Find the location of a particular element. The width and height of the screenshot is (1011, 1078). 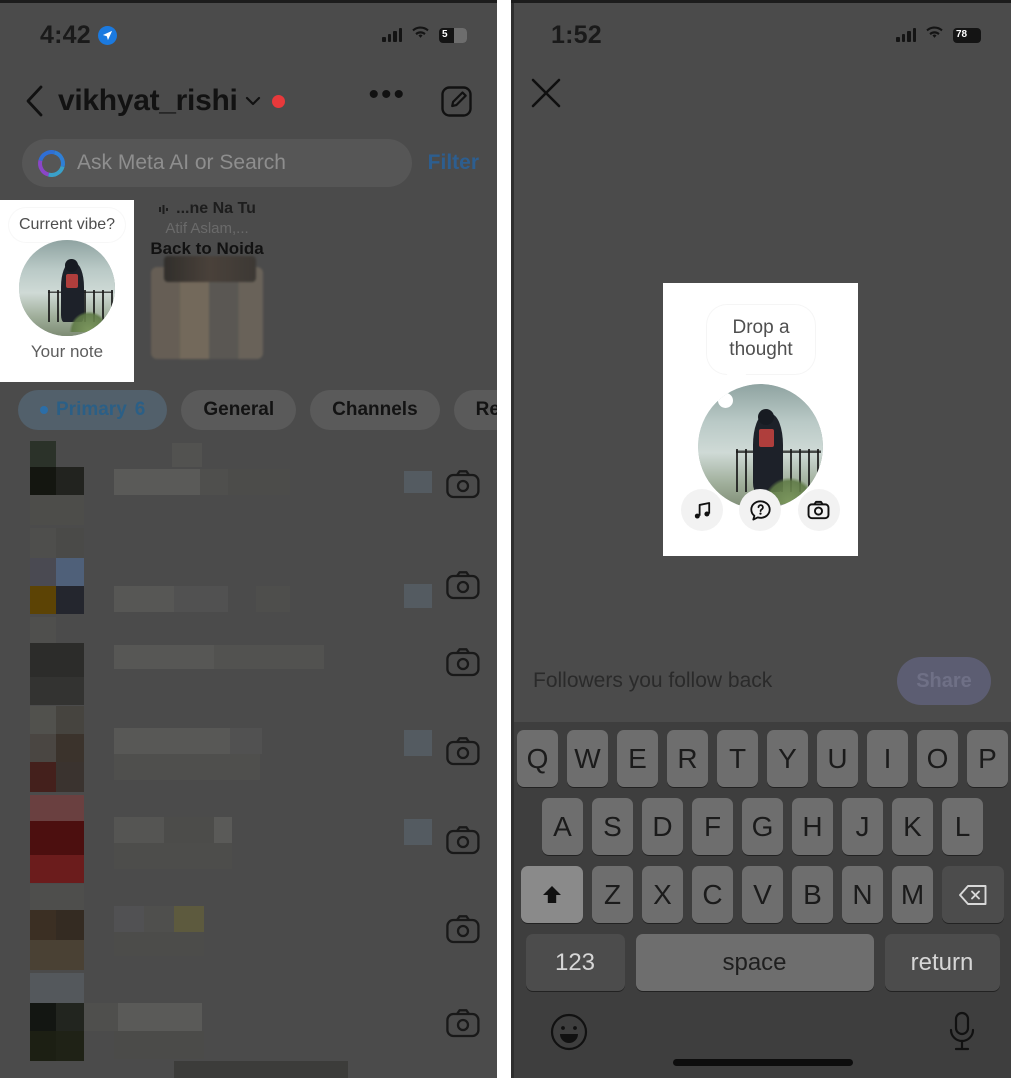

key-u: U is located at coordinates (837, 758).